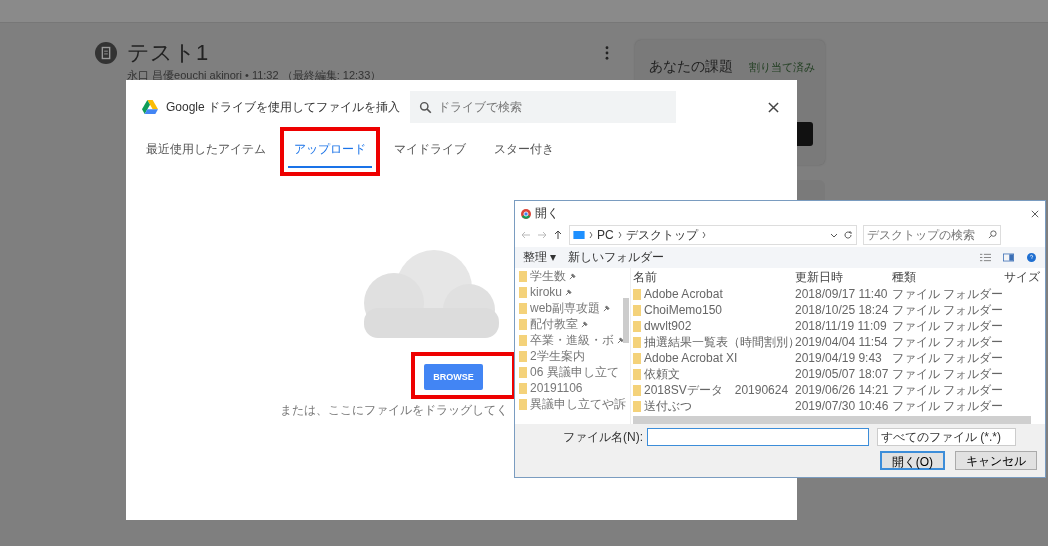 Image resolution: width=1048 pixels, height=546 pixels. I want to click on nav-item: 卒業・進級・ボ, so click(572, 340).